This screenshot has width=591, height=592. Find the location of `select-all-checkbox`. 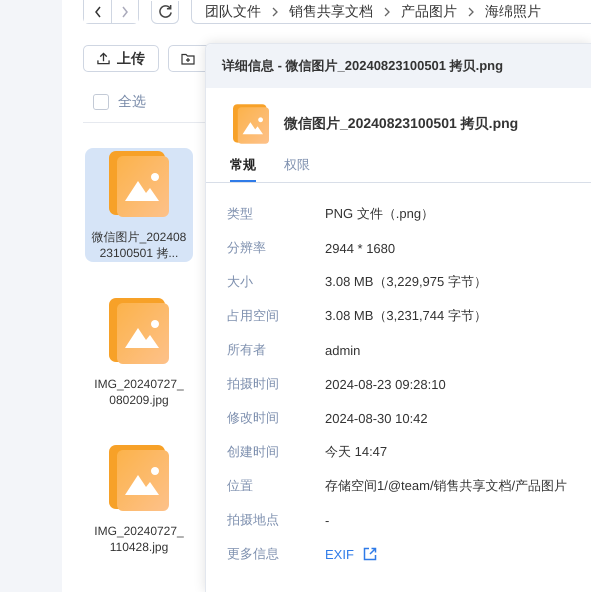

select-all-checkbox is located at coordinates (101, 102).